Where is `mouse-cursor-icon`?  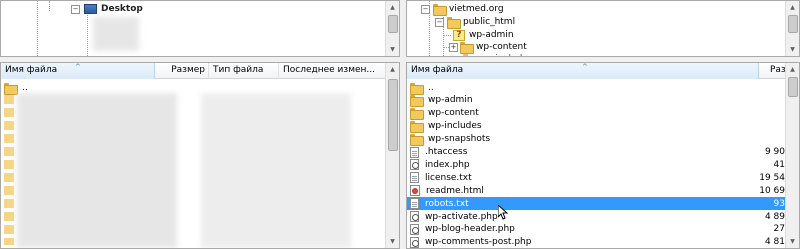
mouse-cursor-icon is located at coordinates (503, 212).